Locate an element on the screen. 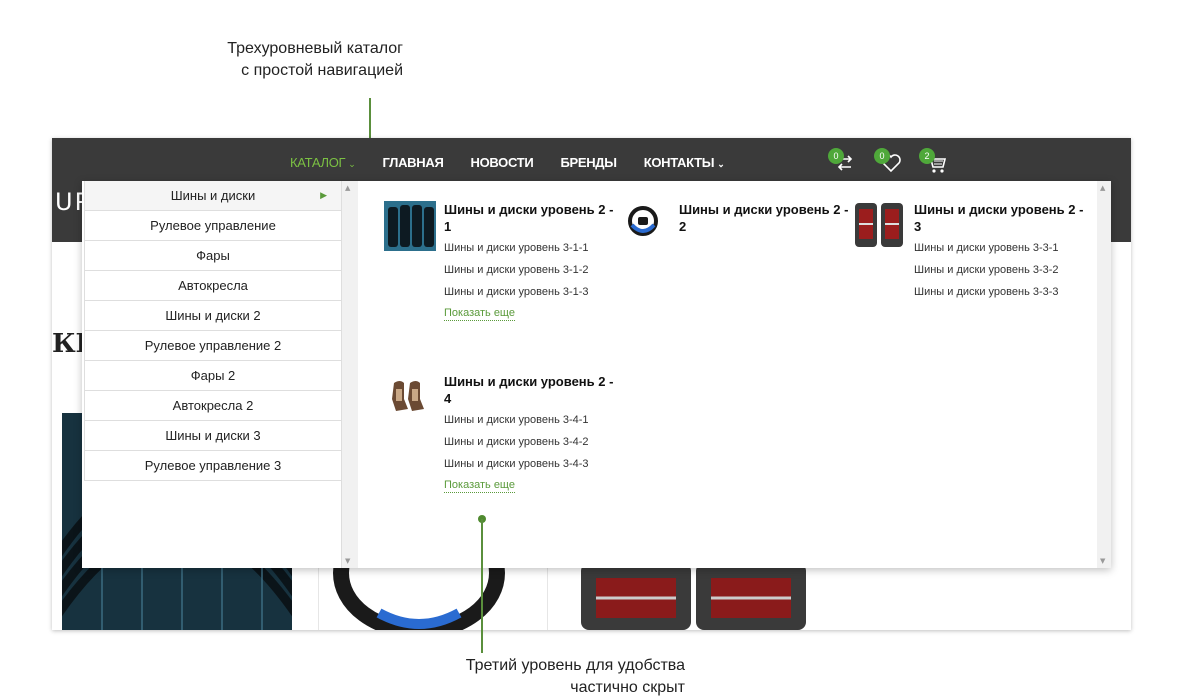  chevron-right-icon: ▶ is located at coordinates (323, 195).